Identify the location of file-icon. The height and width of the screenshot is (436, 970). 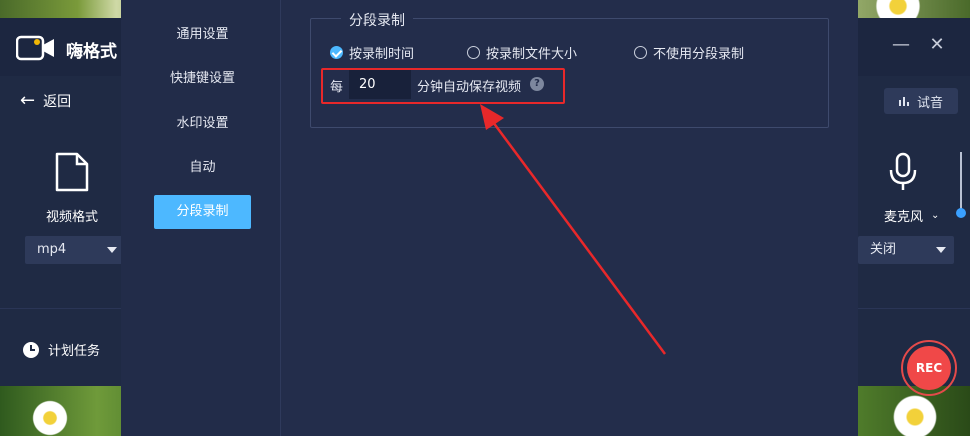
(72, 172).